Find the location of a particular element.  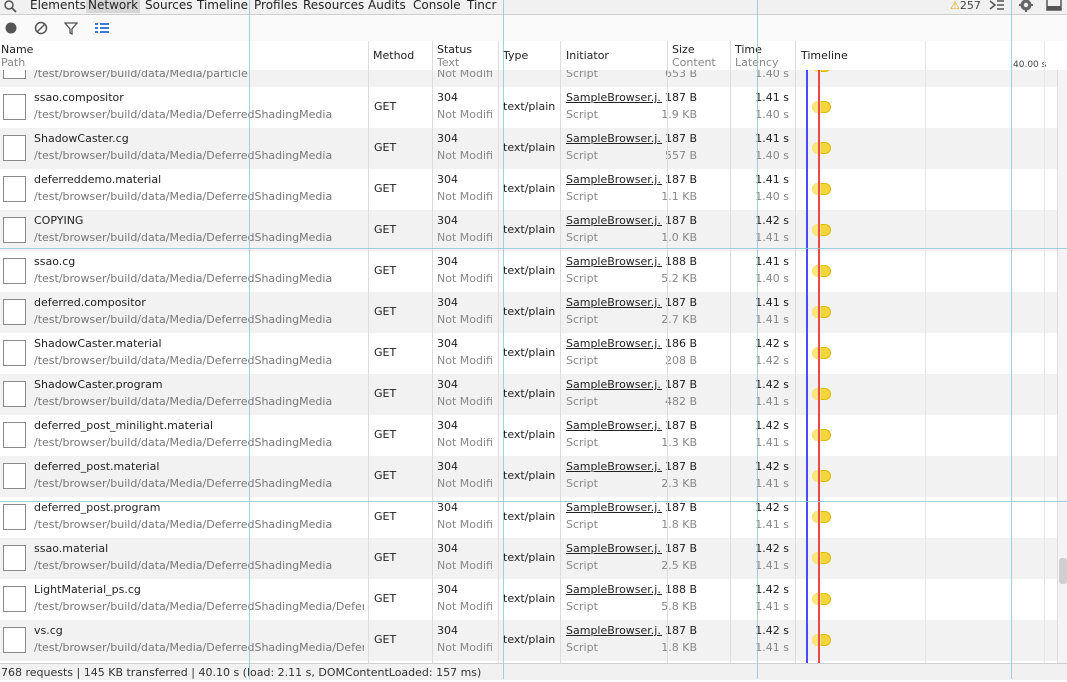

request-name: ssao.compositor is located at coordinates (79, 97).